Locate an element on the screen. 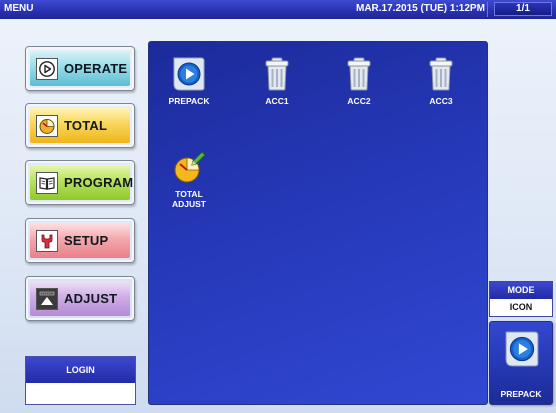  date-time: MAR.17.2015 (TUE) 1:12PM is located at coordinates (420, 8).